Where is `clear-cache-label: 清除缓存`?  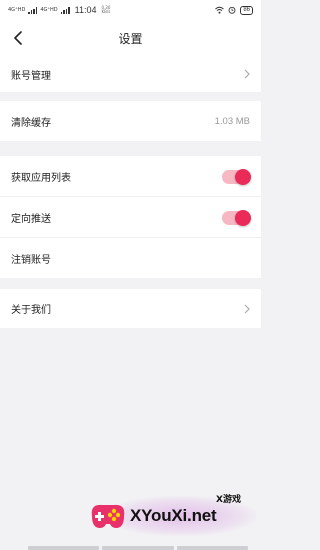
clear-cache-label: 清除缓存 is located at coordinates (31, 123).